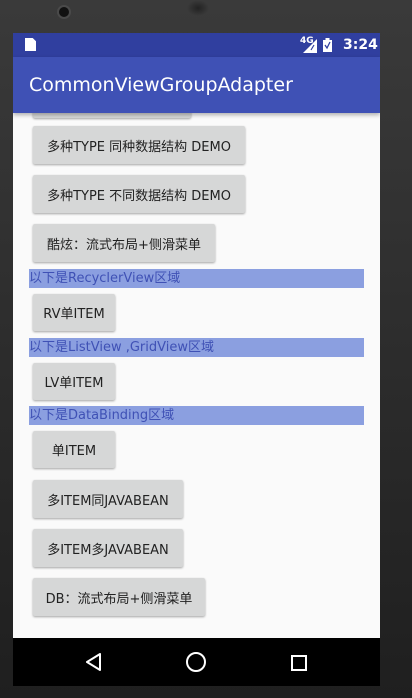 The width and height of the screenshot is (412, 698). What do you see at coordinates (108, 548) in the screenshot?
I see `multi-item-multi-javabean-button: 多ITEM多JAVABEAN` at bounding box center [108, 548].